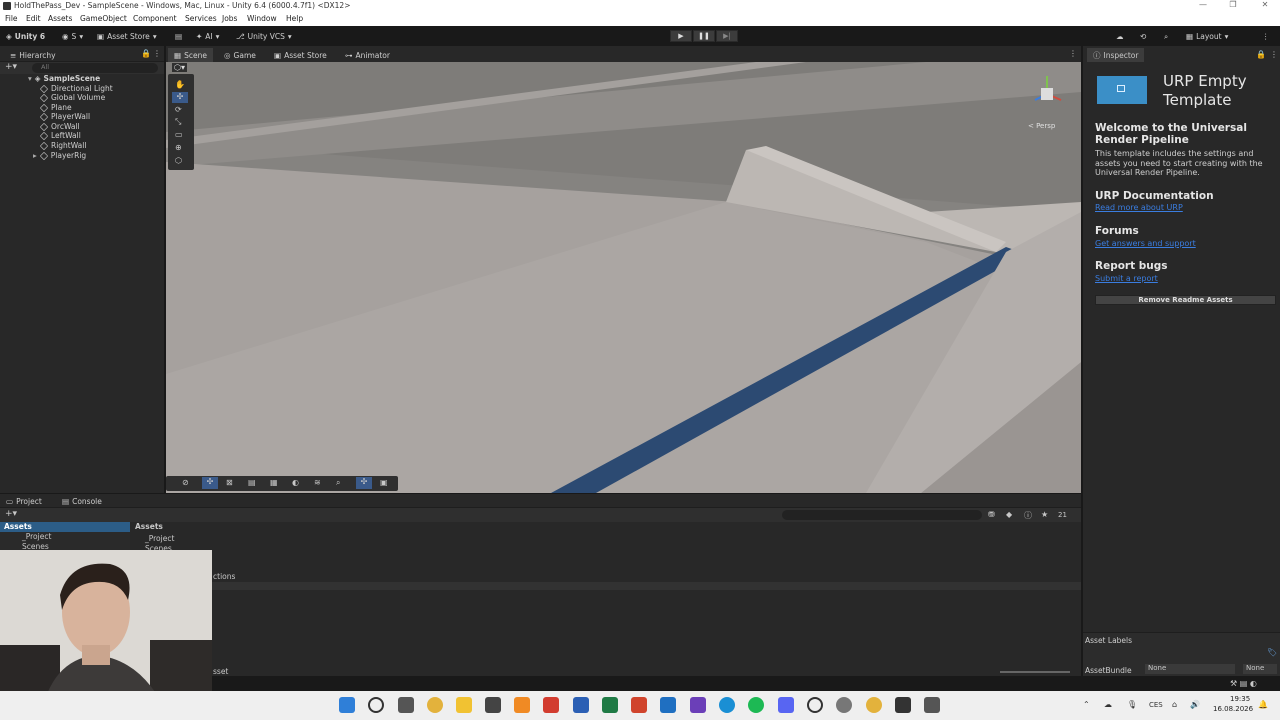 This screenshot has height=720, width=1280. What do you see at coordinates (55, 107) in the screenshot?
I see `hierarchy-item: Plane` at bounding box center [55, 107].